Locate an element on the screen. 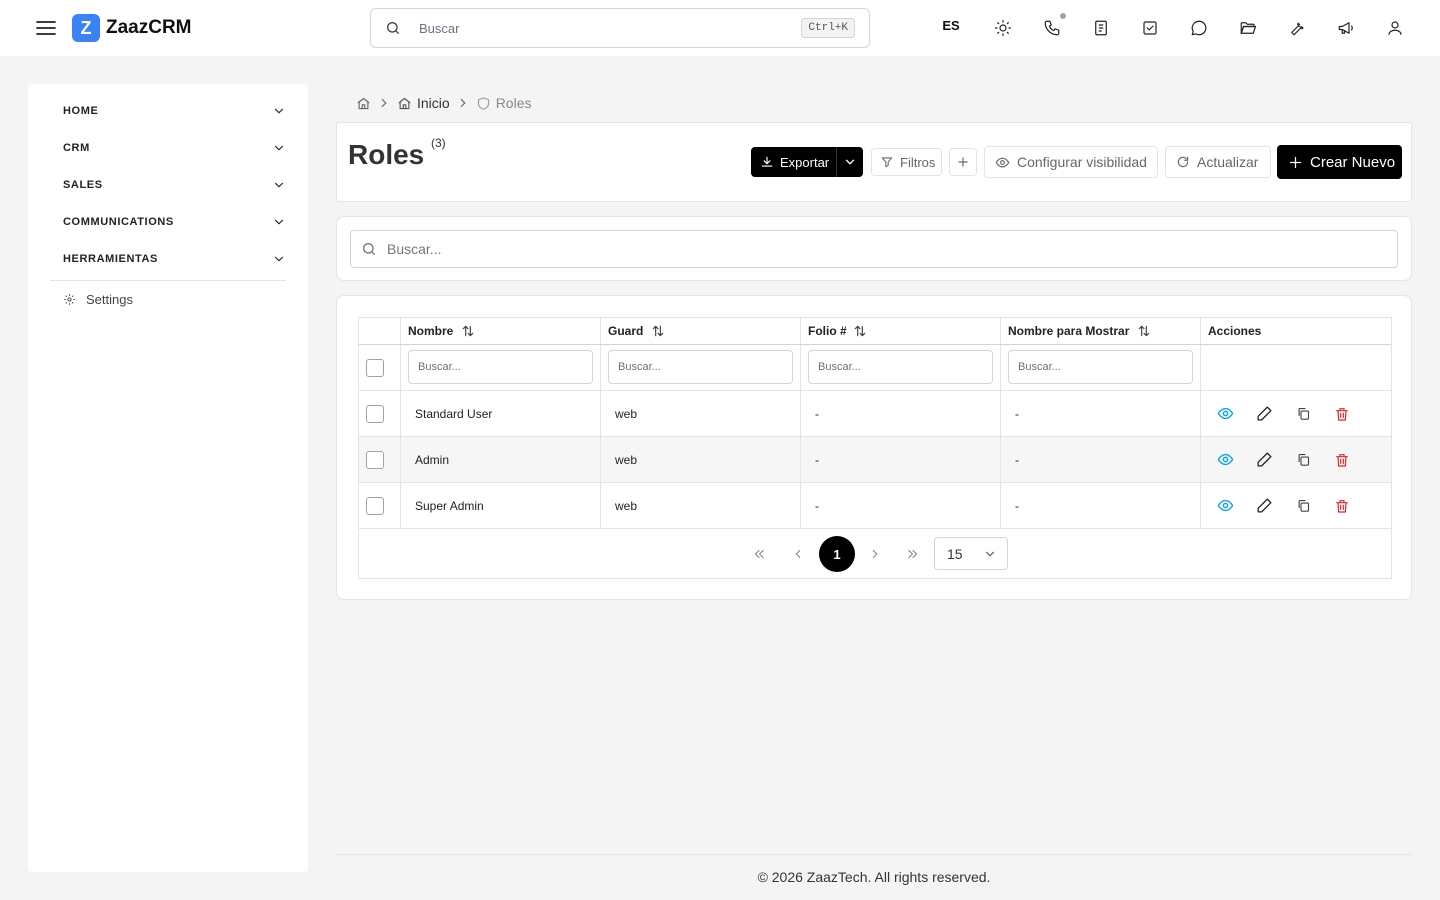 Image resolution: width=1440 pixels, height=900 pixels. filter-folio-input is located at coordinates (900, 367).